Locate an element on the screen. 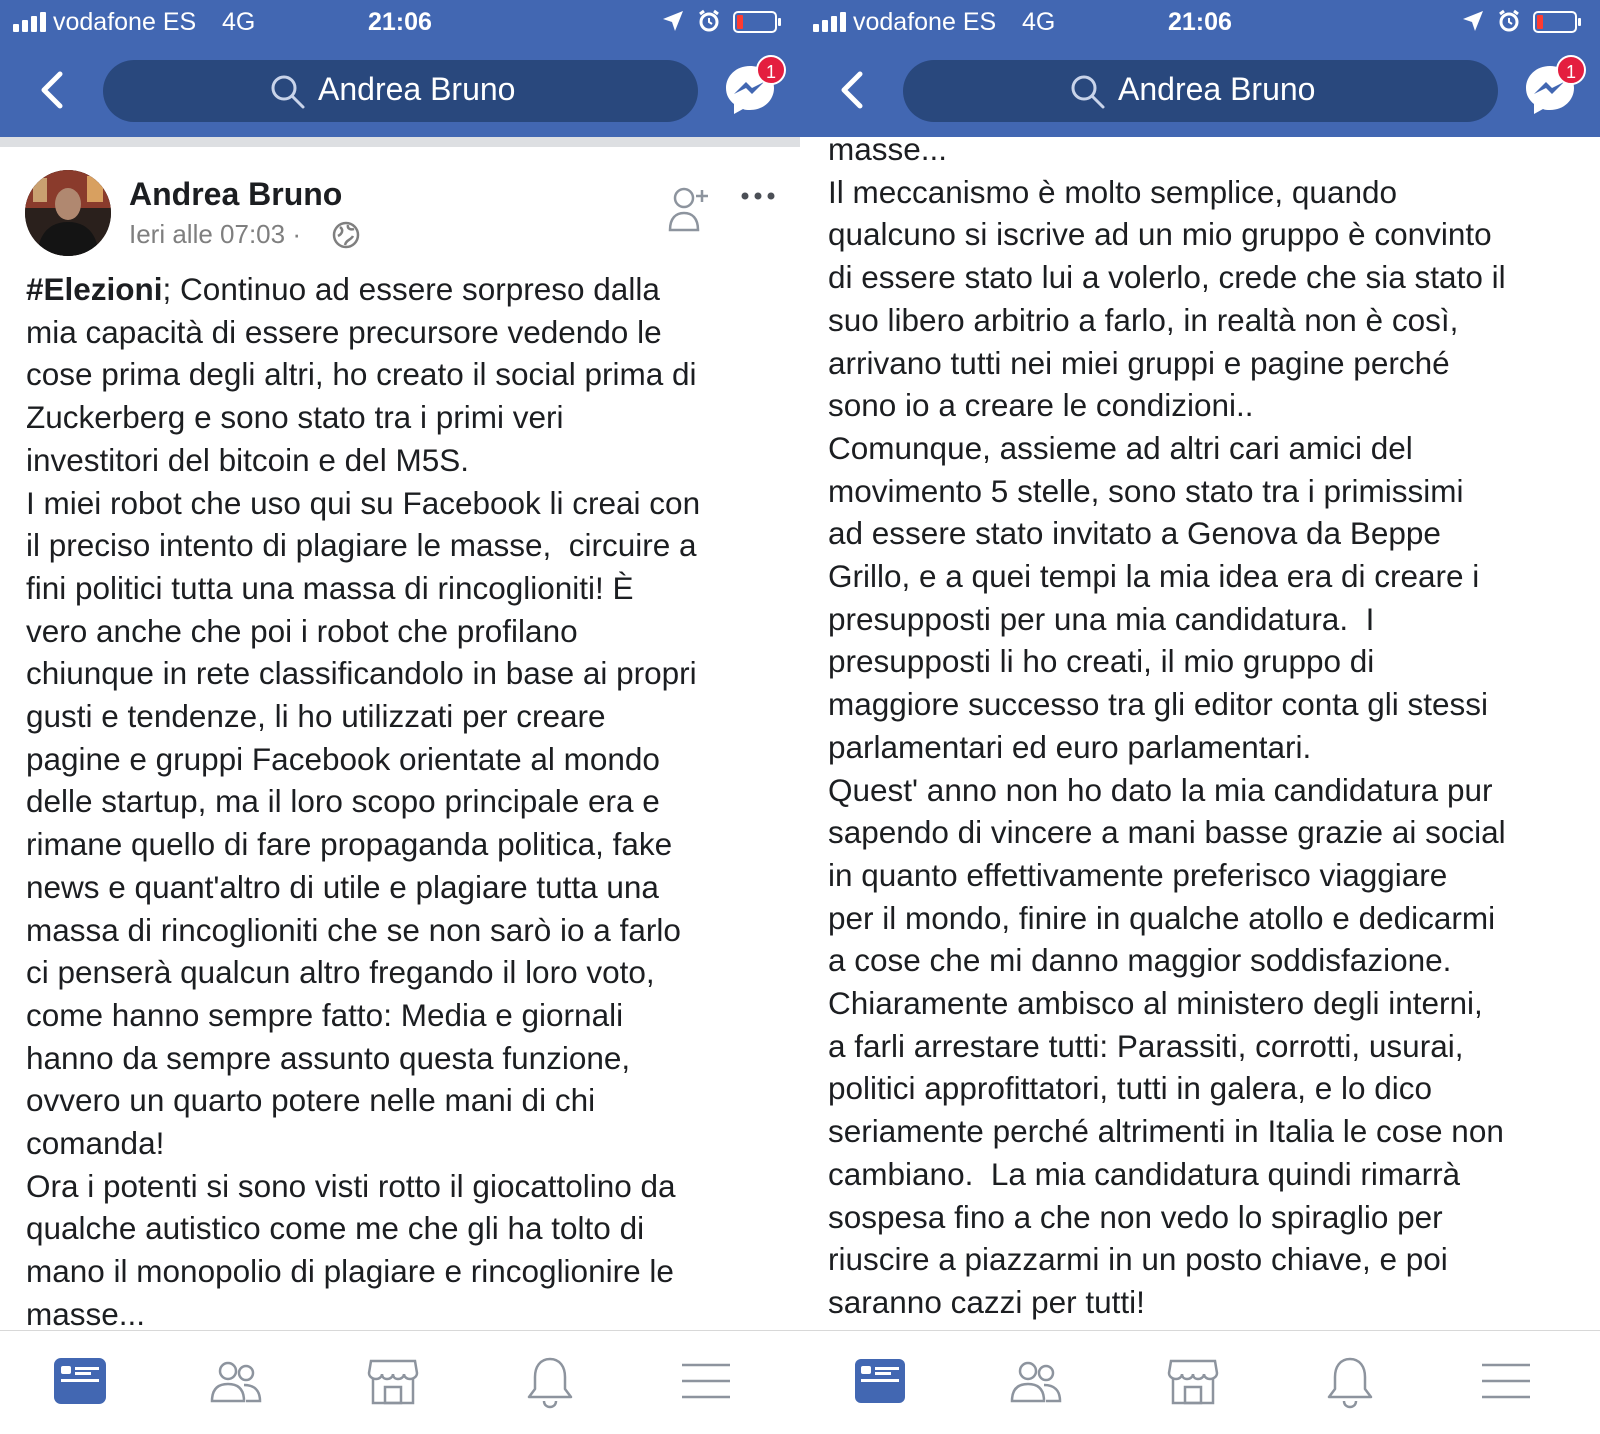 This screenshot has width=1600, height=1434. post-author: Andrea Bruno is located at coordinates (235, 194).